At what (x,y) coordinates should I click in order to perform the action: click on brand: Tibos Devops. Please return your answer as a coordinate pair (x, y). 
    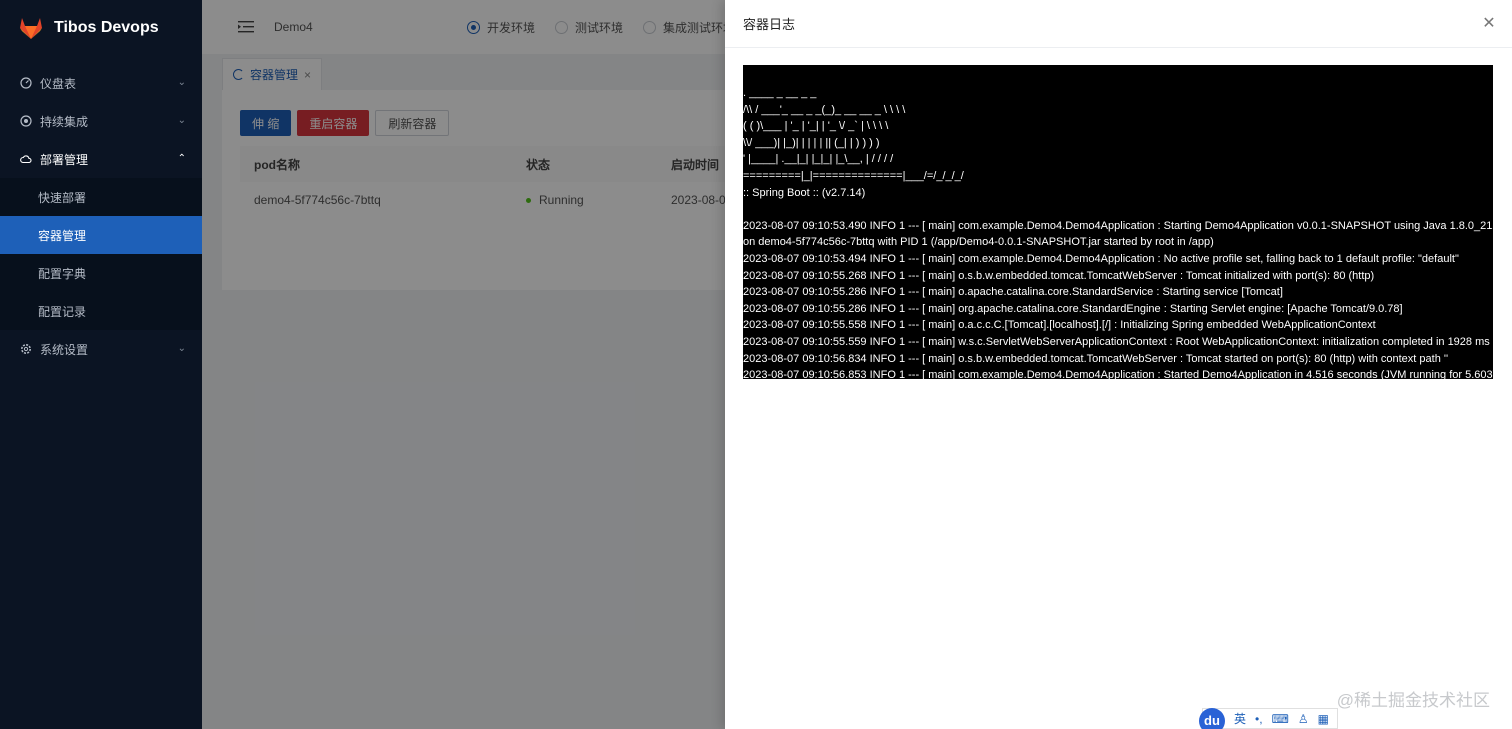
    Looking at the image, I should click on (101, 28).